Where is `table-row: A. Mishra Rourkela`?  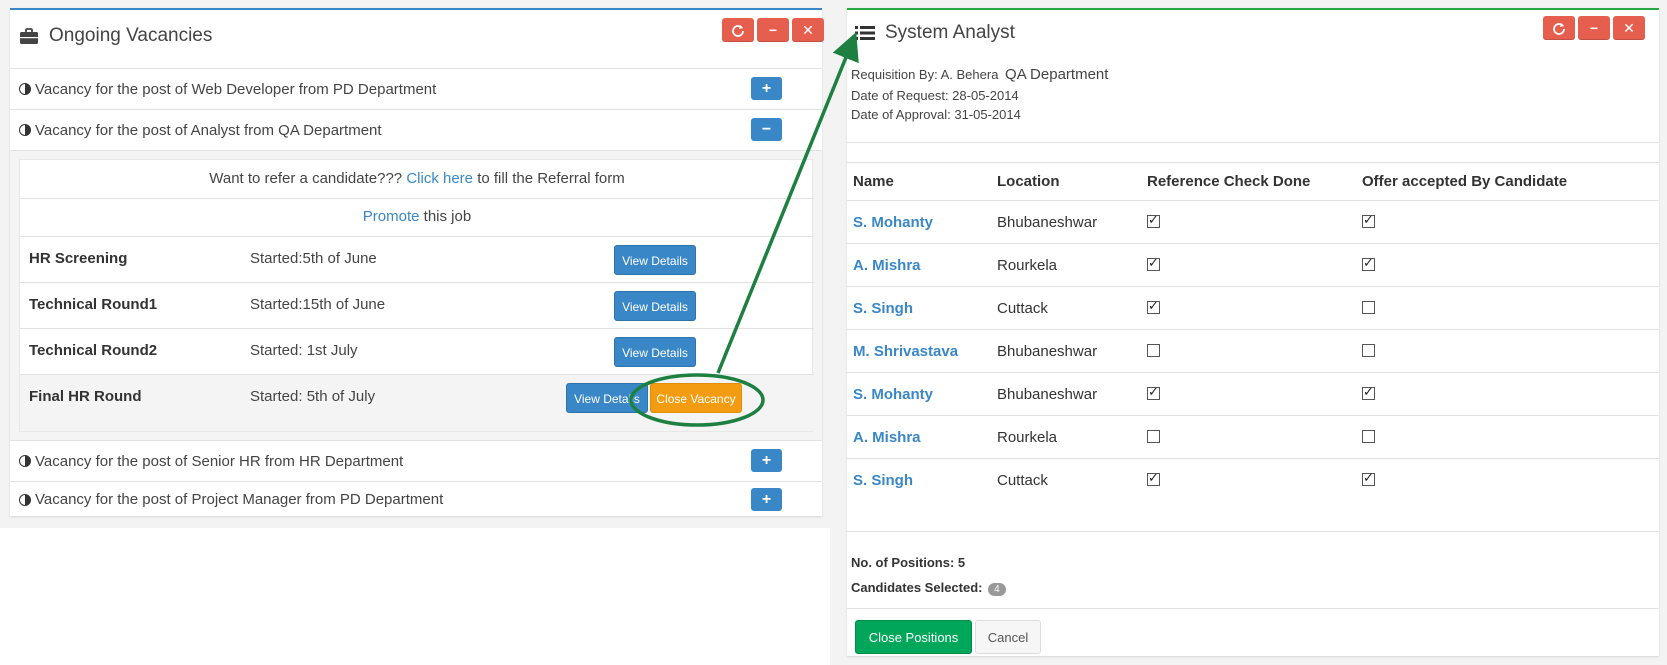 table-row: A. Mishra Rourkela is located at coordinates (1253, 264).